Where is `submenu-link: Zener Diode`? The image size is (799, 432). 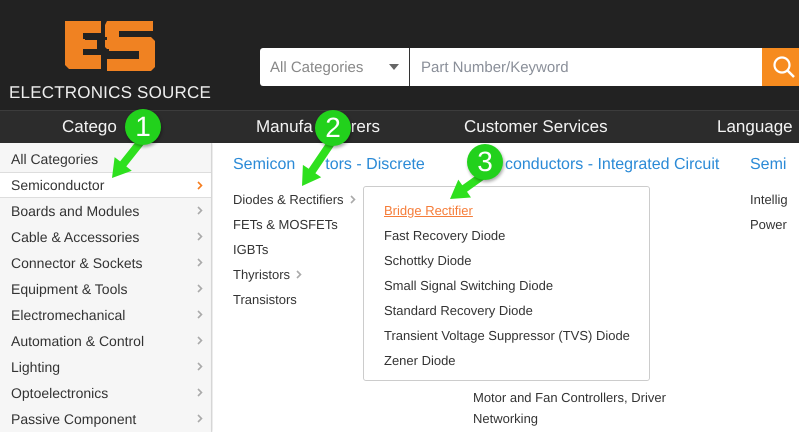
submenu-link: Zener Diode is located at coordinates (420, 360).